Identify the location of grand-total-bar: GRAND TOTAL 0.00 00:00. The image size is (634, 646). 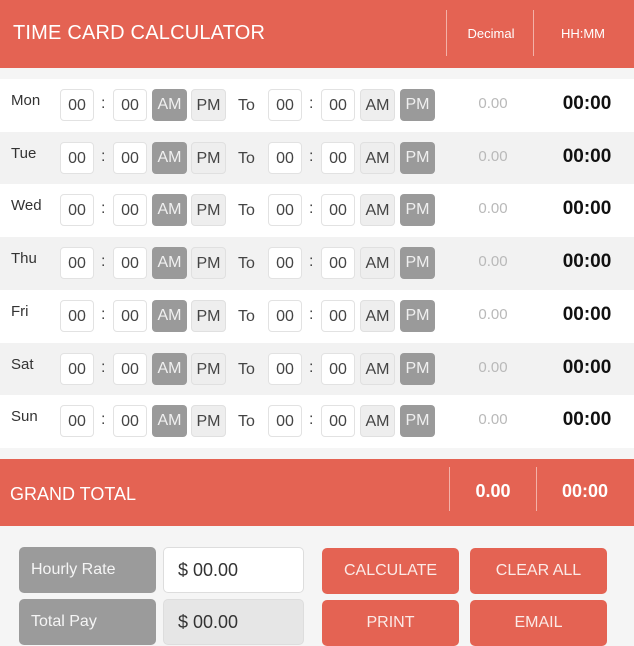
(317, 492).